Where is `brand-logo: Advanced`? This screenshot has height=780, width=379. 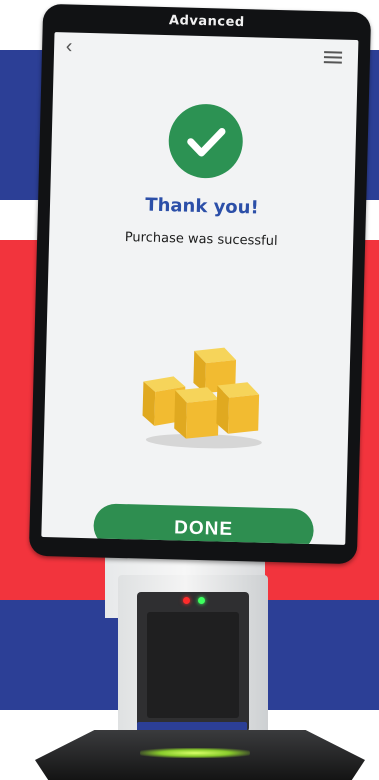
brand-logo: Advanced is located at coordinates (206, 22).